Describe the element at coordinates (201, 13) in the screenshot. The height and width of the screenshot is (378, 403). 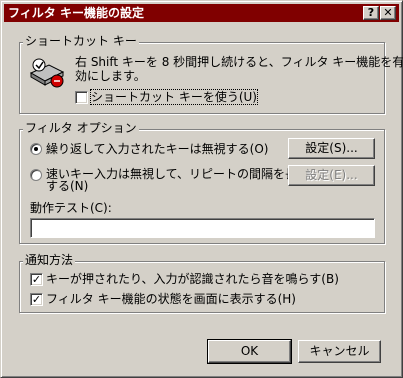
I see `title-bar: フィルタ キー機能の設定 ? ✕` at that location.